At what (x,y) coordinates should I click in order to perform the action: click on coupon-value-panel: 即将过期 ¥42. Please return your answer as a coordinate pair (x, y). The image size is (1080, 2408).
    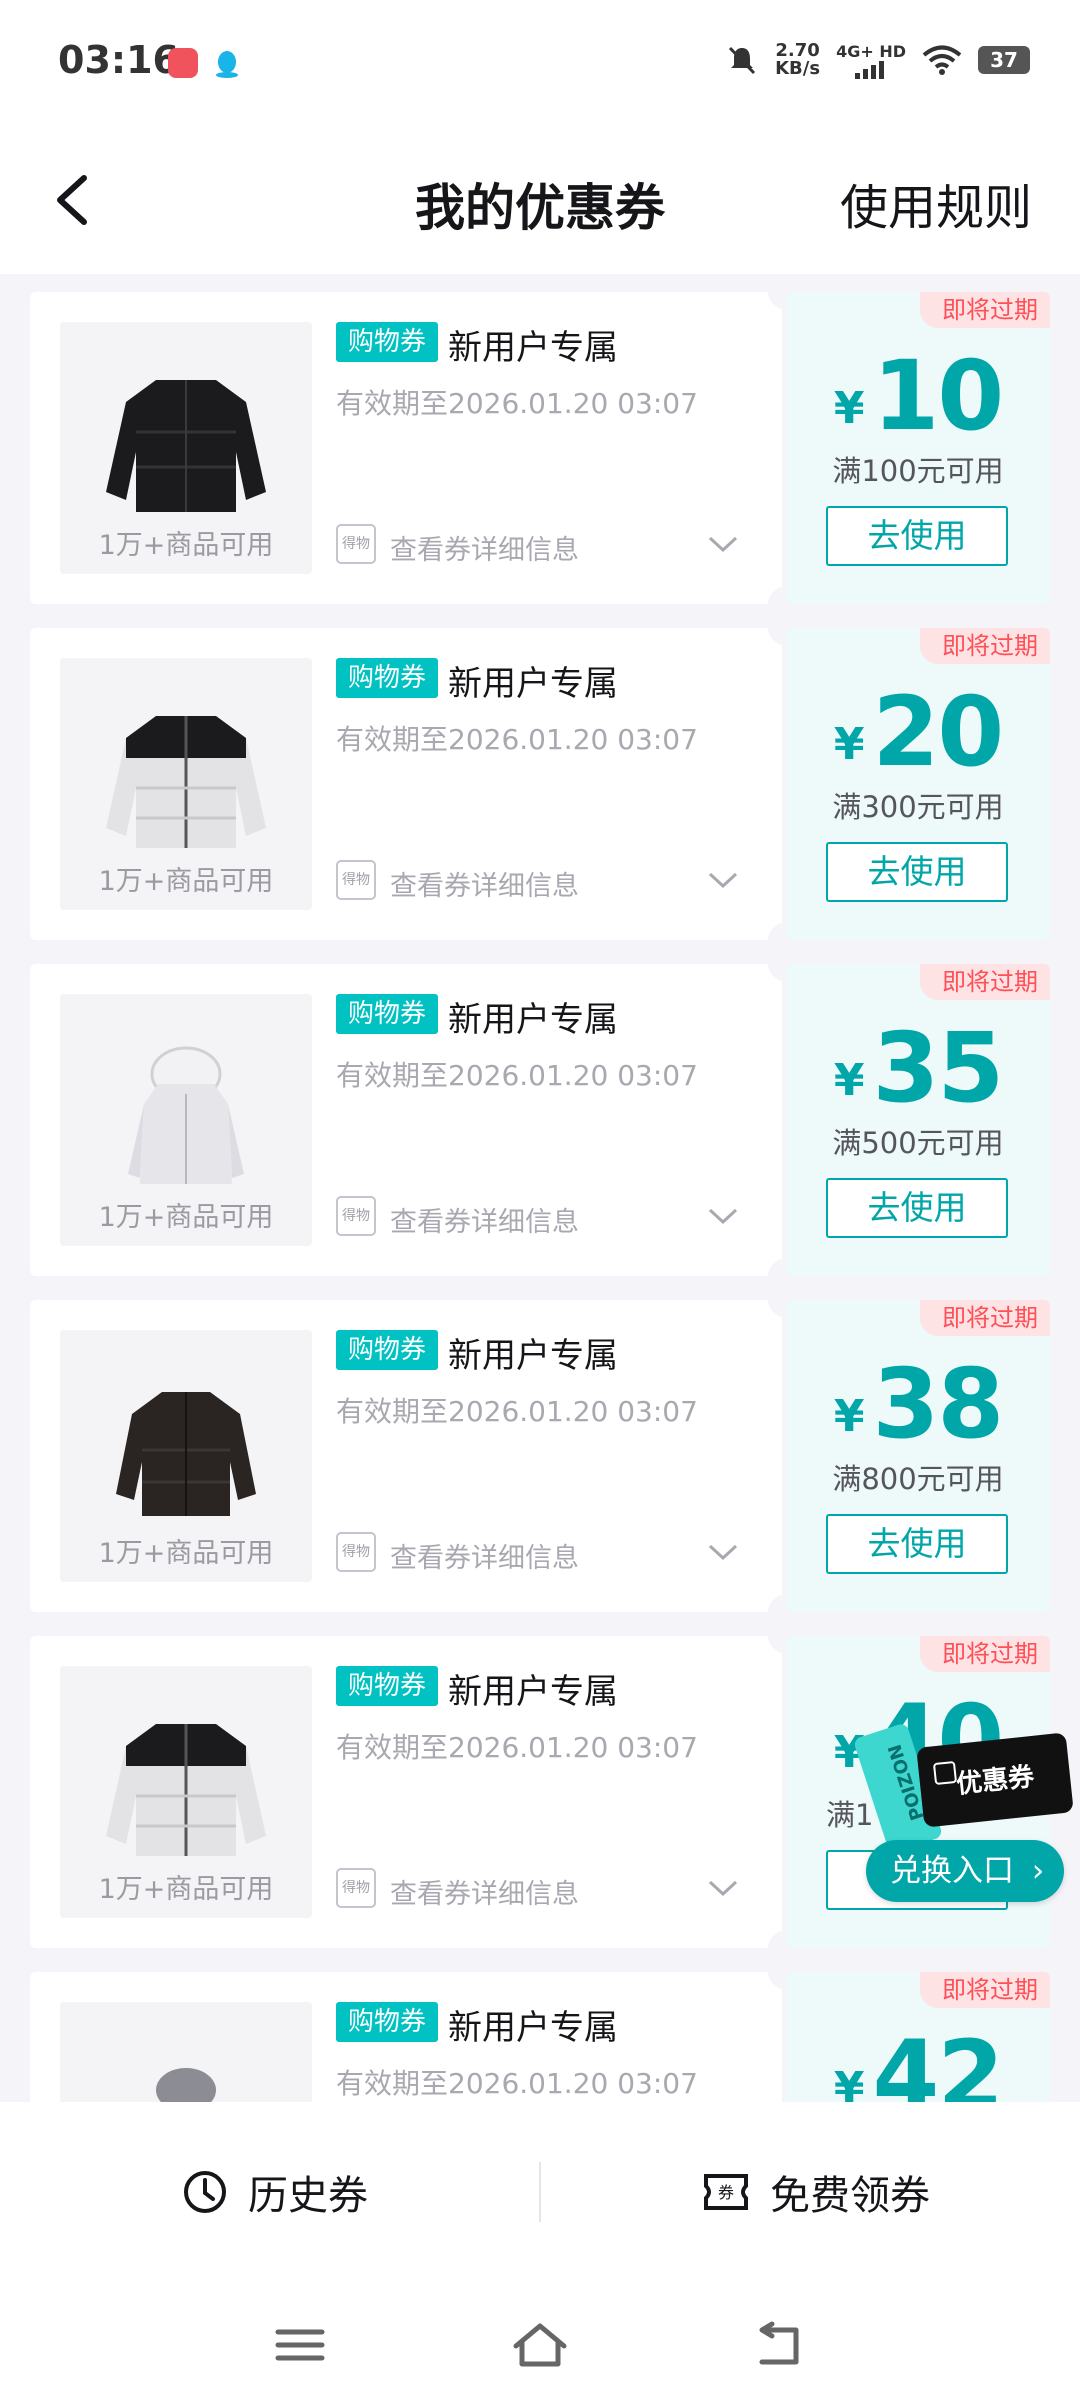
    Looking at the image, I should click on (918, 2037).